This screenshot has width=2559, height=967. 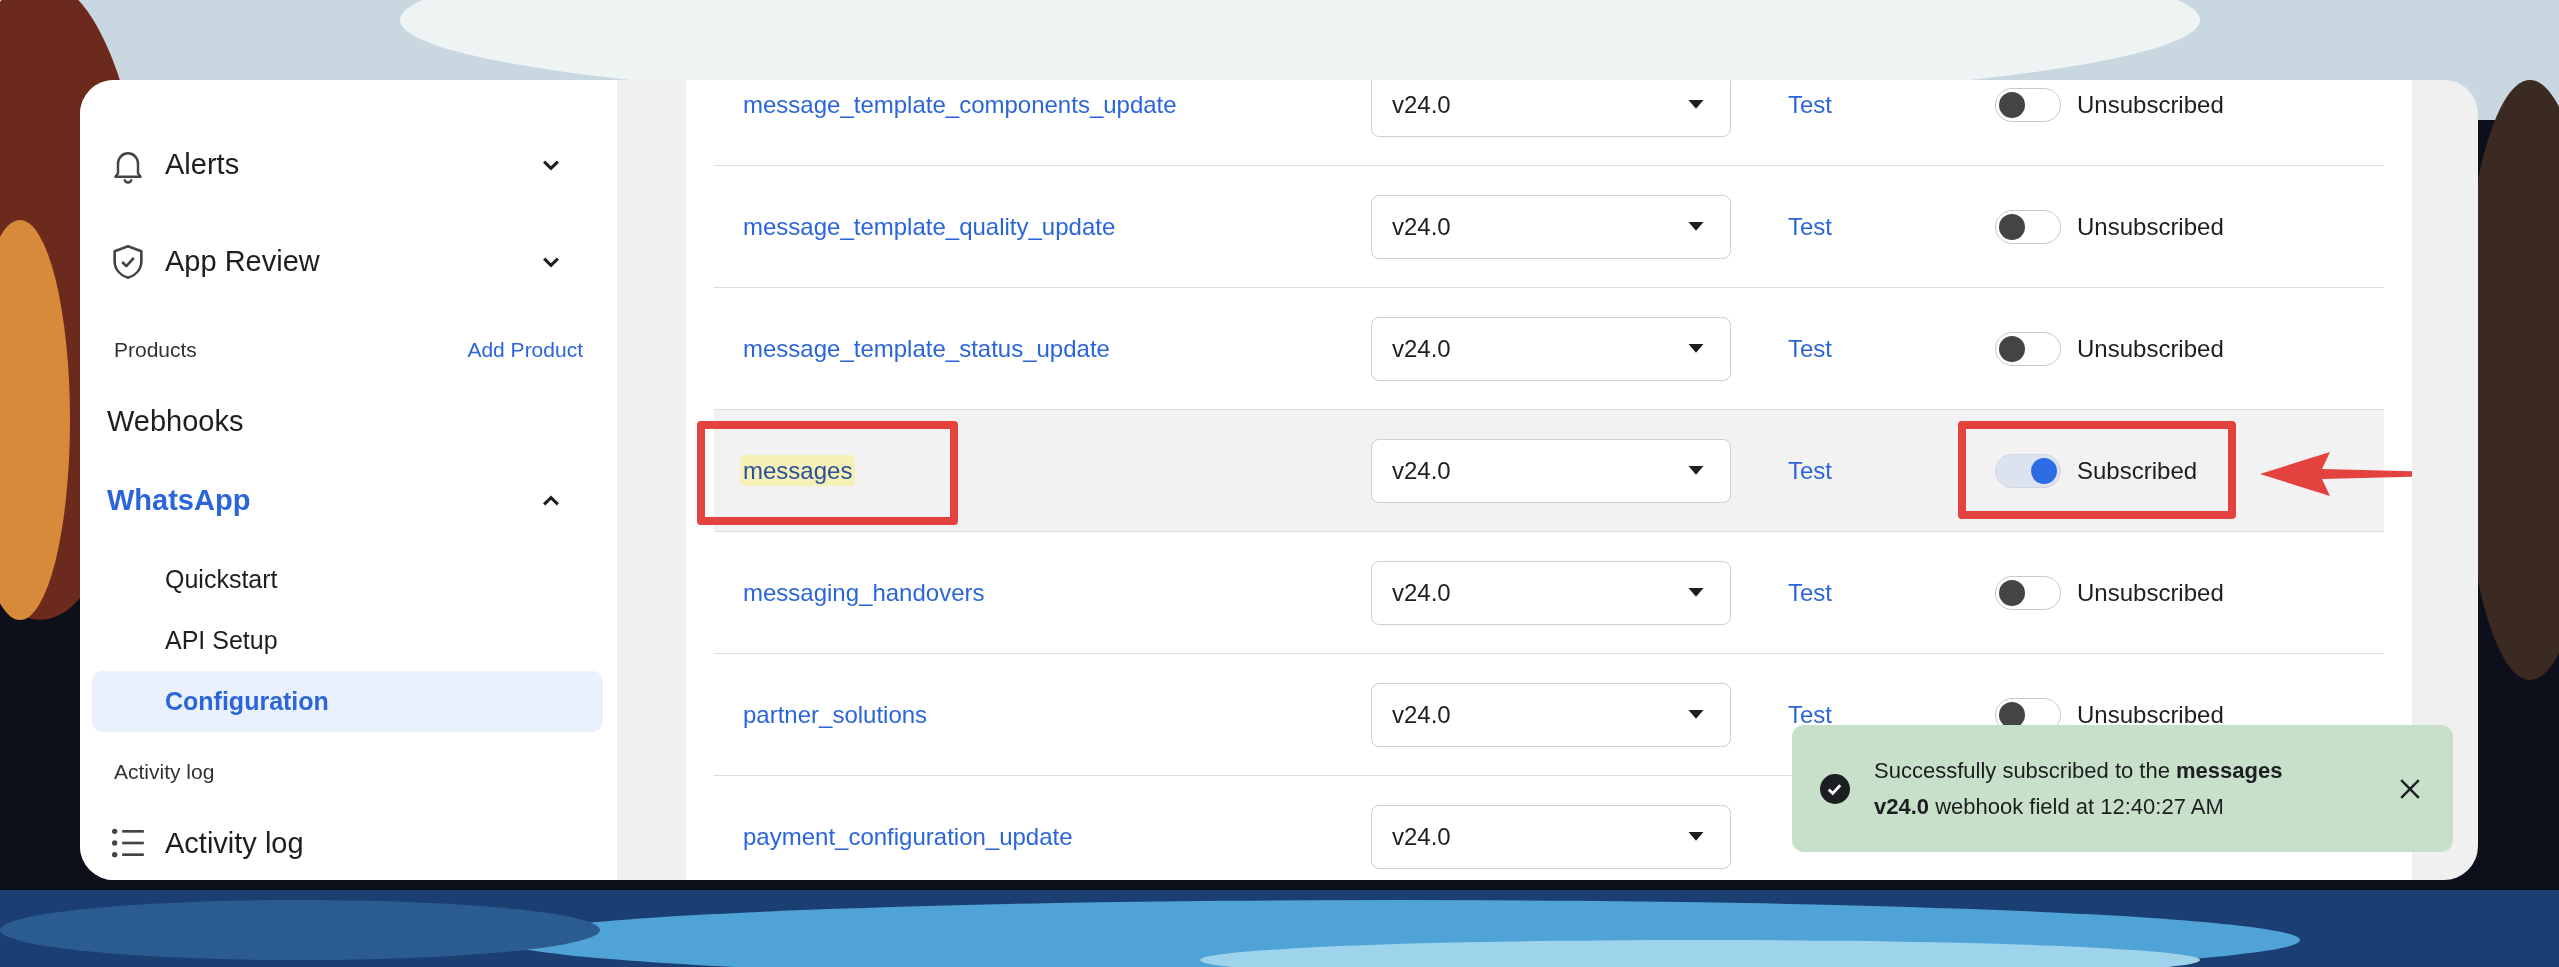 What do you see at coordinates (926, 348) in the screenshot?
I see `field-name-link: message_template_status_update` at bounding box center [926, 348].